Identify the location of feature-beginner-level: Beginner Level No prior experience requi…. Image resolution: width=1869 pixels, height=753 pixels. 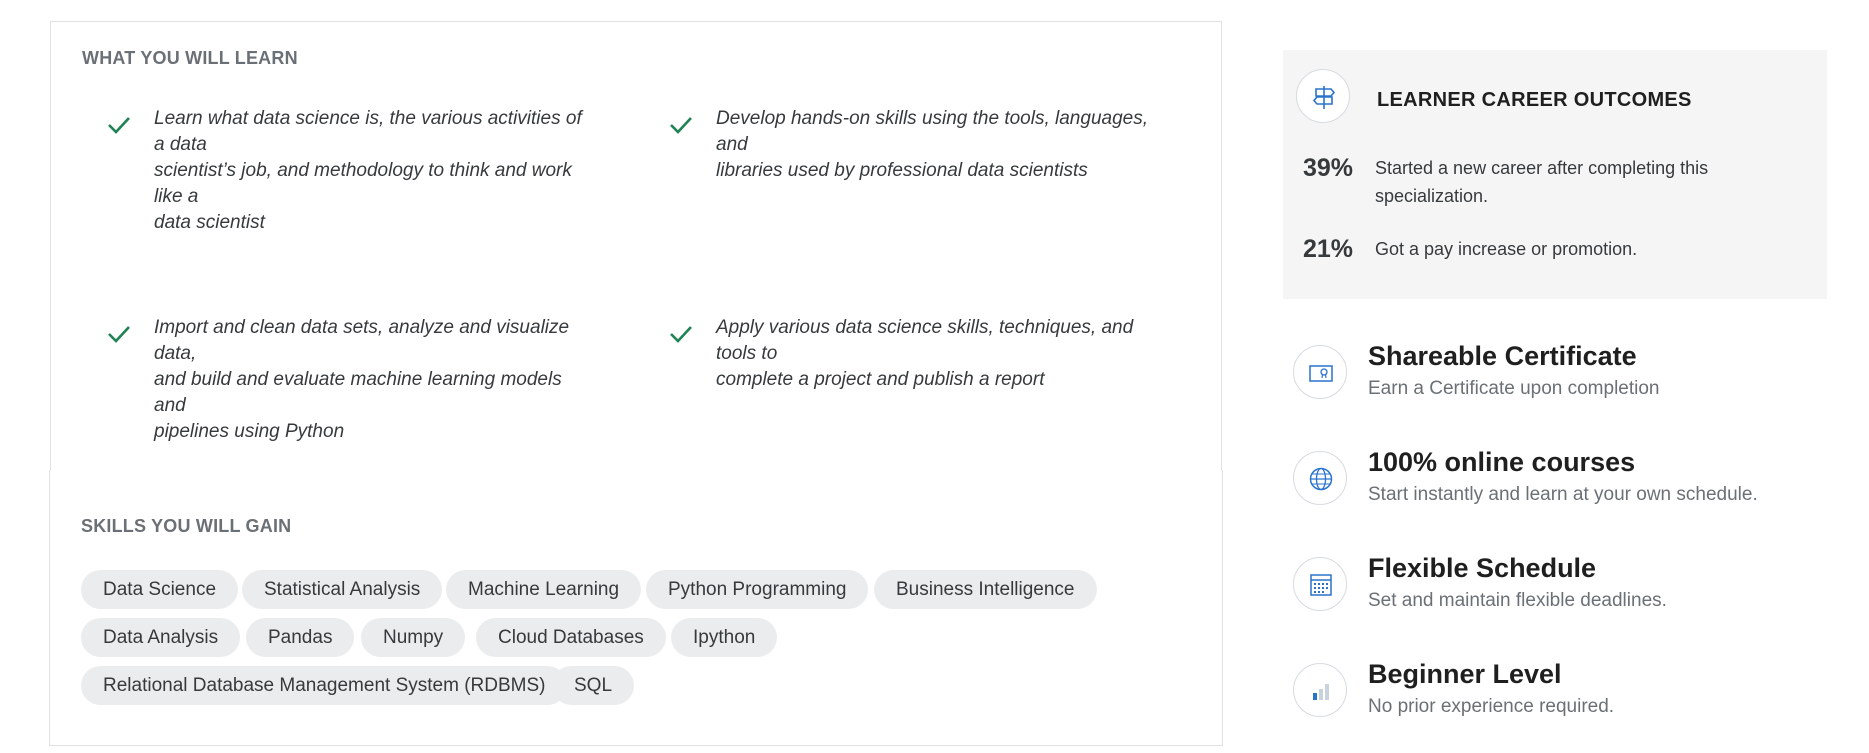
(1563, 699).